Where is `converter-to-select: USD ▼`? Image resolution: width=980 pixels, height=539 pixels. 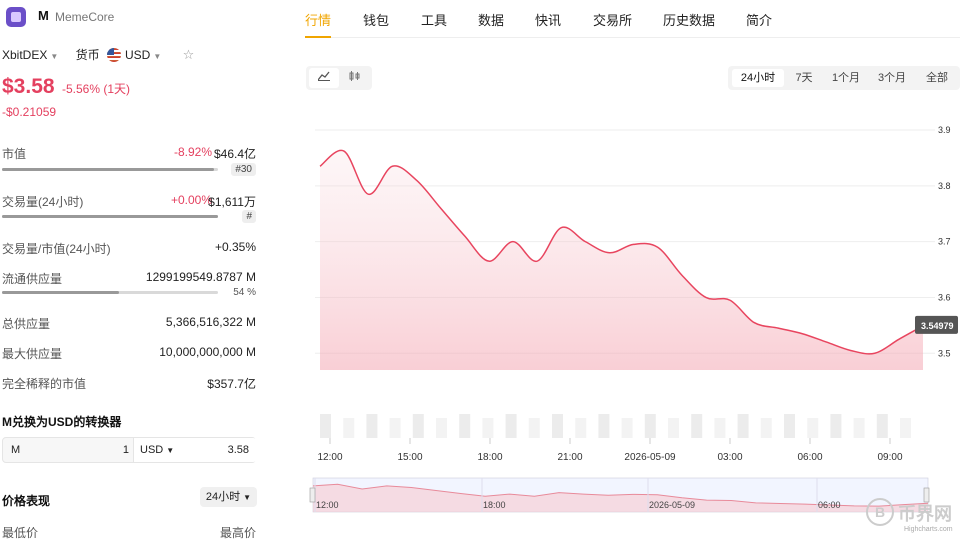 converter-to-select: USD ▼ is located at coordinates (157, 450).